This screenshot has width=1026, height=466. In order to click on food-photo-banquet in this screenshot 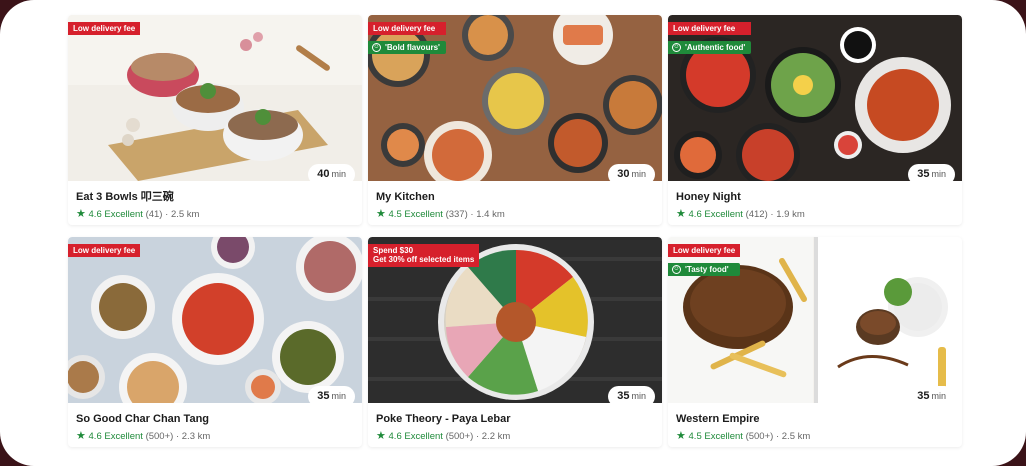, I will do `click(215, 320)`.